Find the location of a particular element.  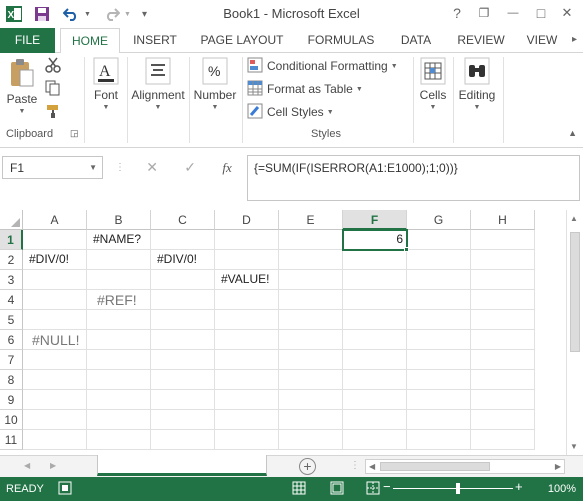

cell-g2 is located at coordinates (439, 260).